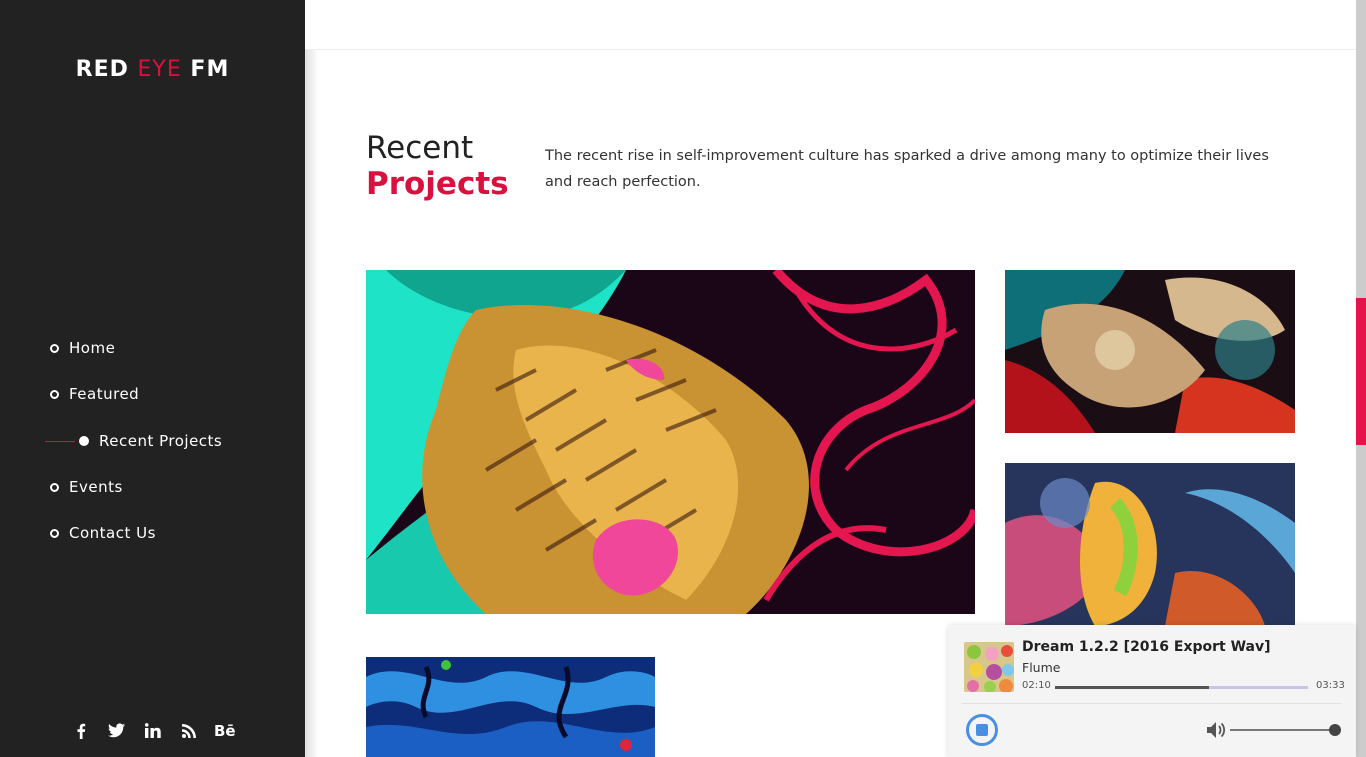  I want to click on nav-item-label: Events, so click(96, 487).